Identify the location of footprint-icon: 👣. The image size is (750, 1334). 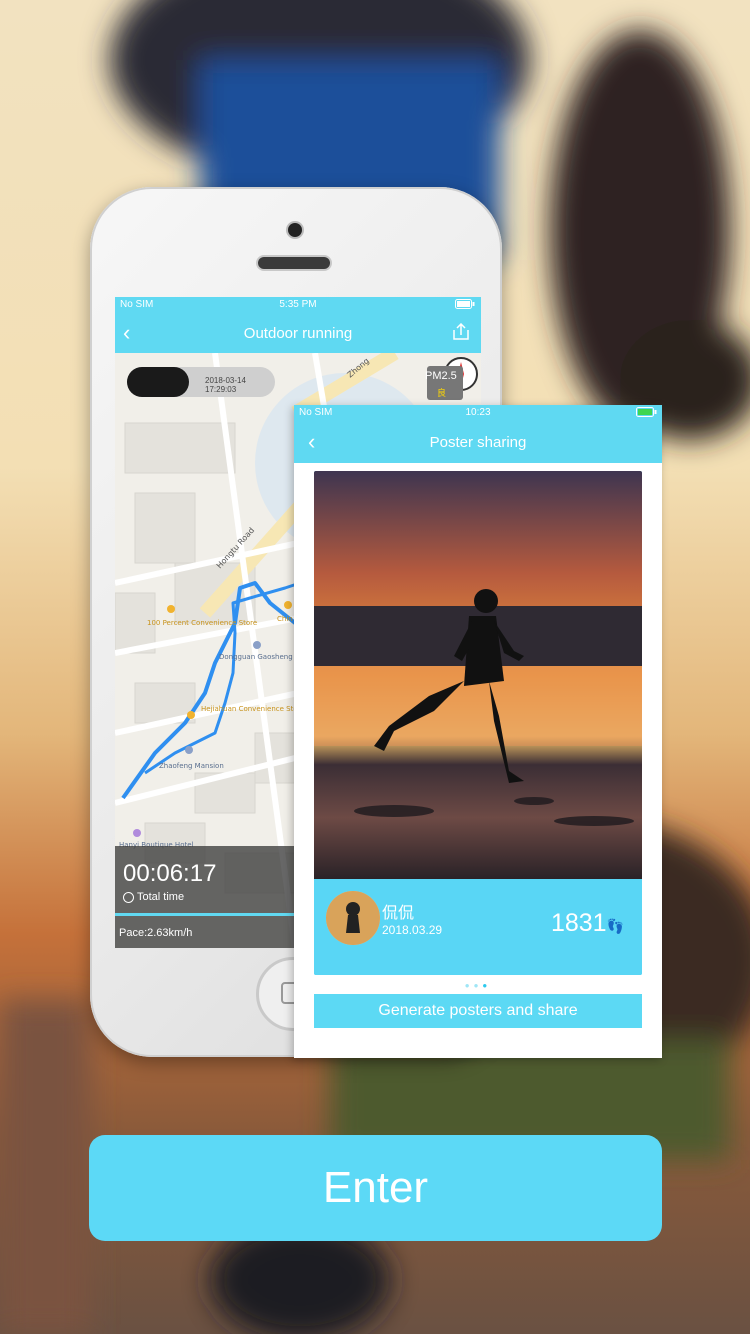
(615, 926).